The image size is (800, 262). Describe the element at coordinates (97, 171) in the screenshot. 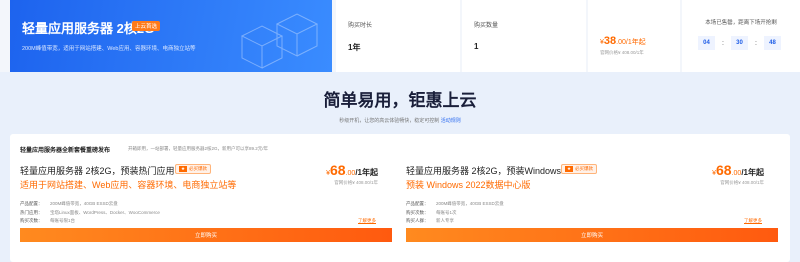

I see `card-title: 轻量应用服务器 2核2G，预装热门应用` at that location.